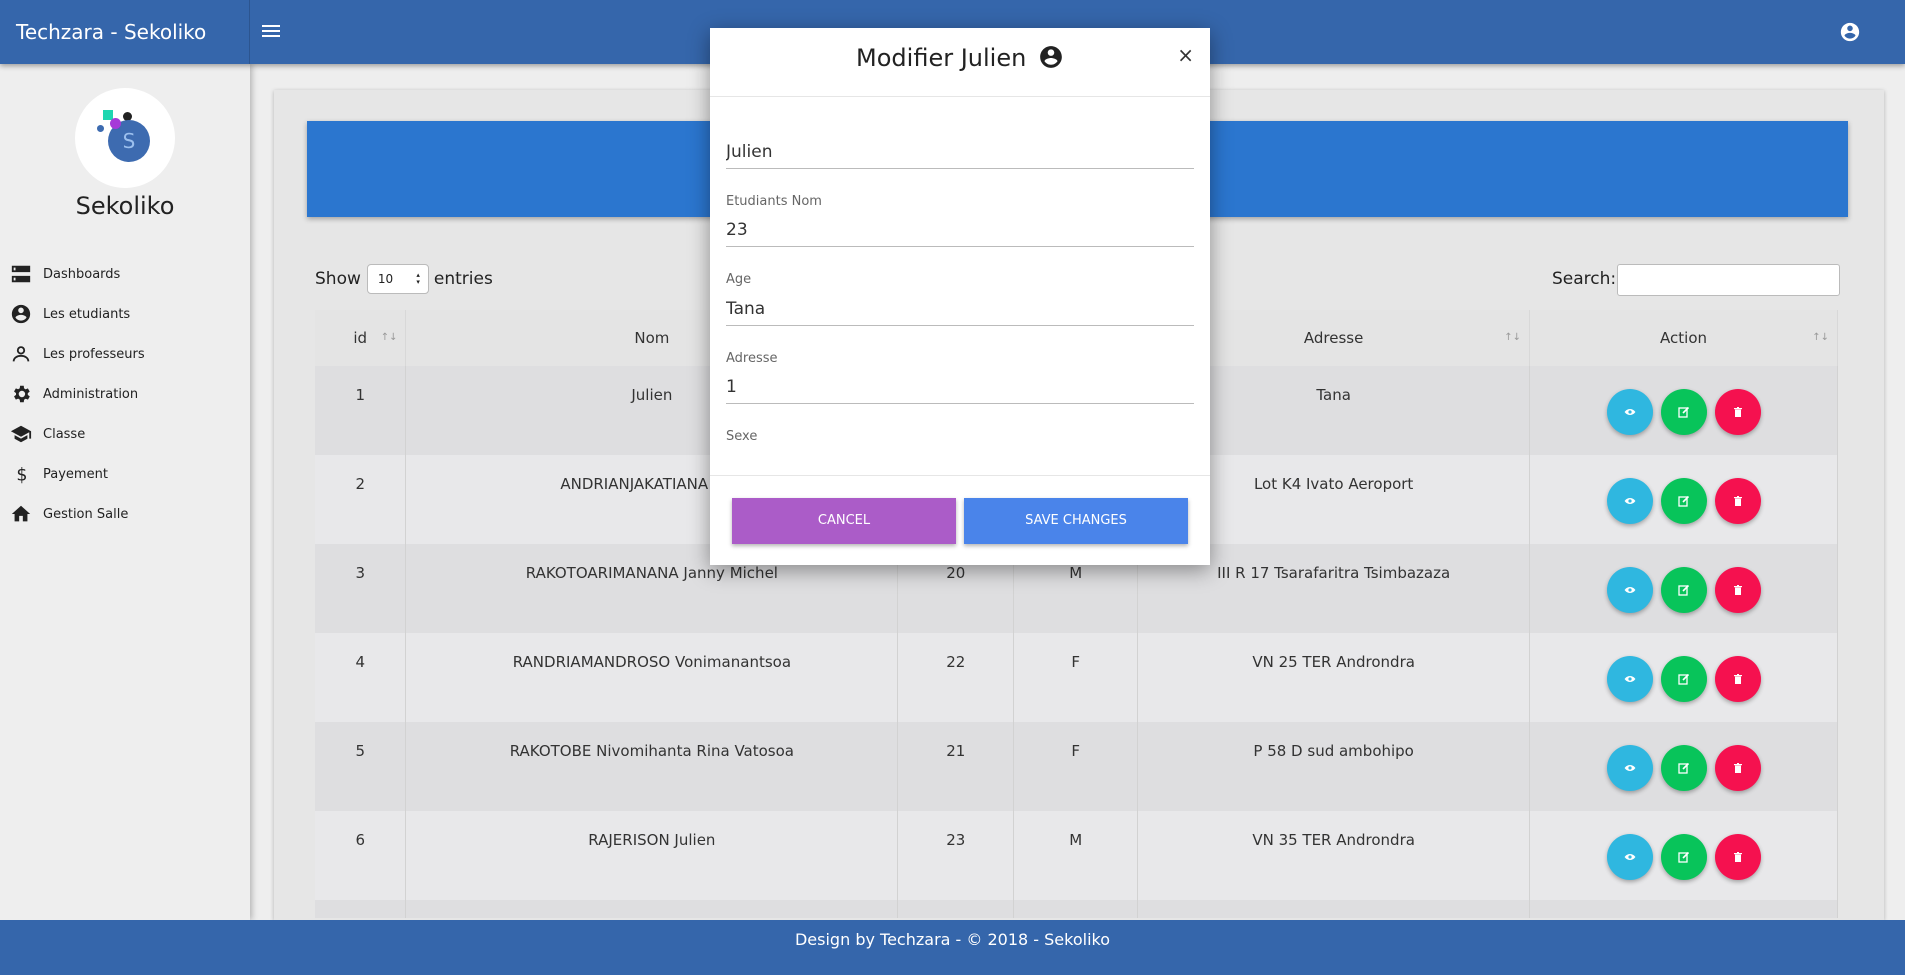 This screenshot has height=975, width=1905. Describe the element at coordinates (1076, 521) in the screenshot. I see `save-changes-button: SAVE CHANGES` at that location.